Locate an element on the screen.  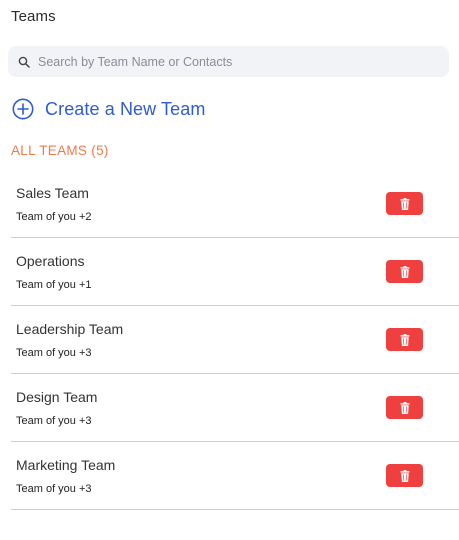
team-row: Marketing Team Team of you +3 is located at coordinates (235, 476).